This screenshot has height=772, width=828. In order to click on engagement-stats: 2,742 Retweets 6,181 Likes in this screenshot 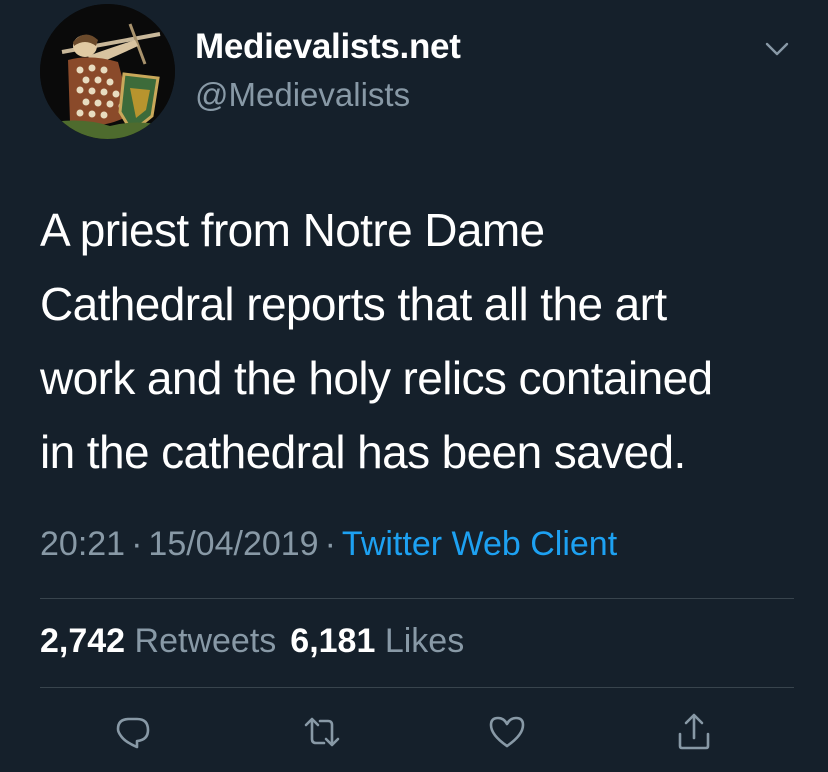, I will do `click(252, 641)`.